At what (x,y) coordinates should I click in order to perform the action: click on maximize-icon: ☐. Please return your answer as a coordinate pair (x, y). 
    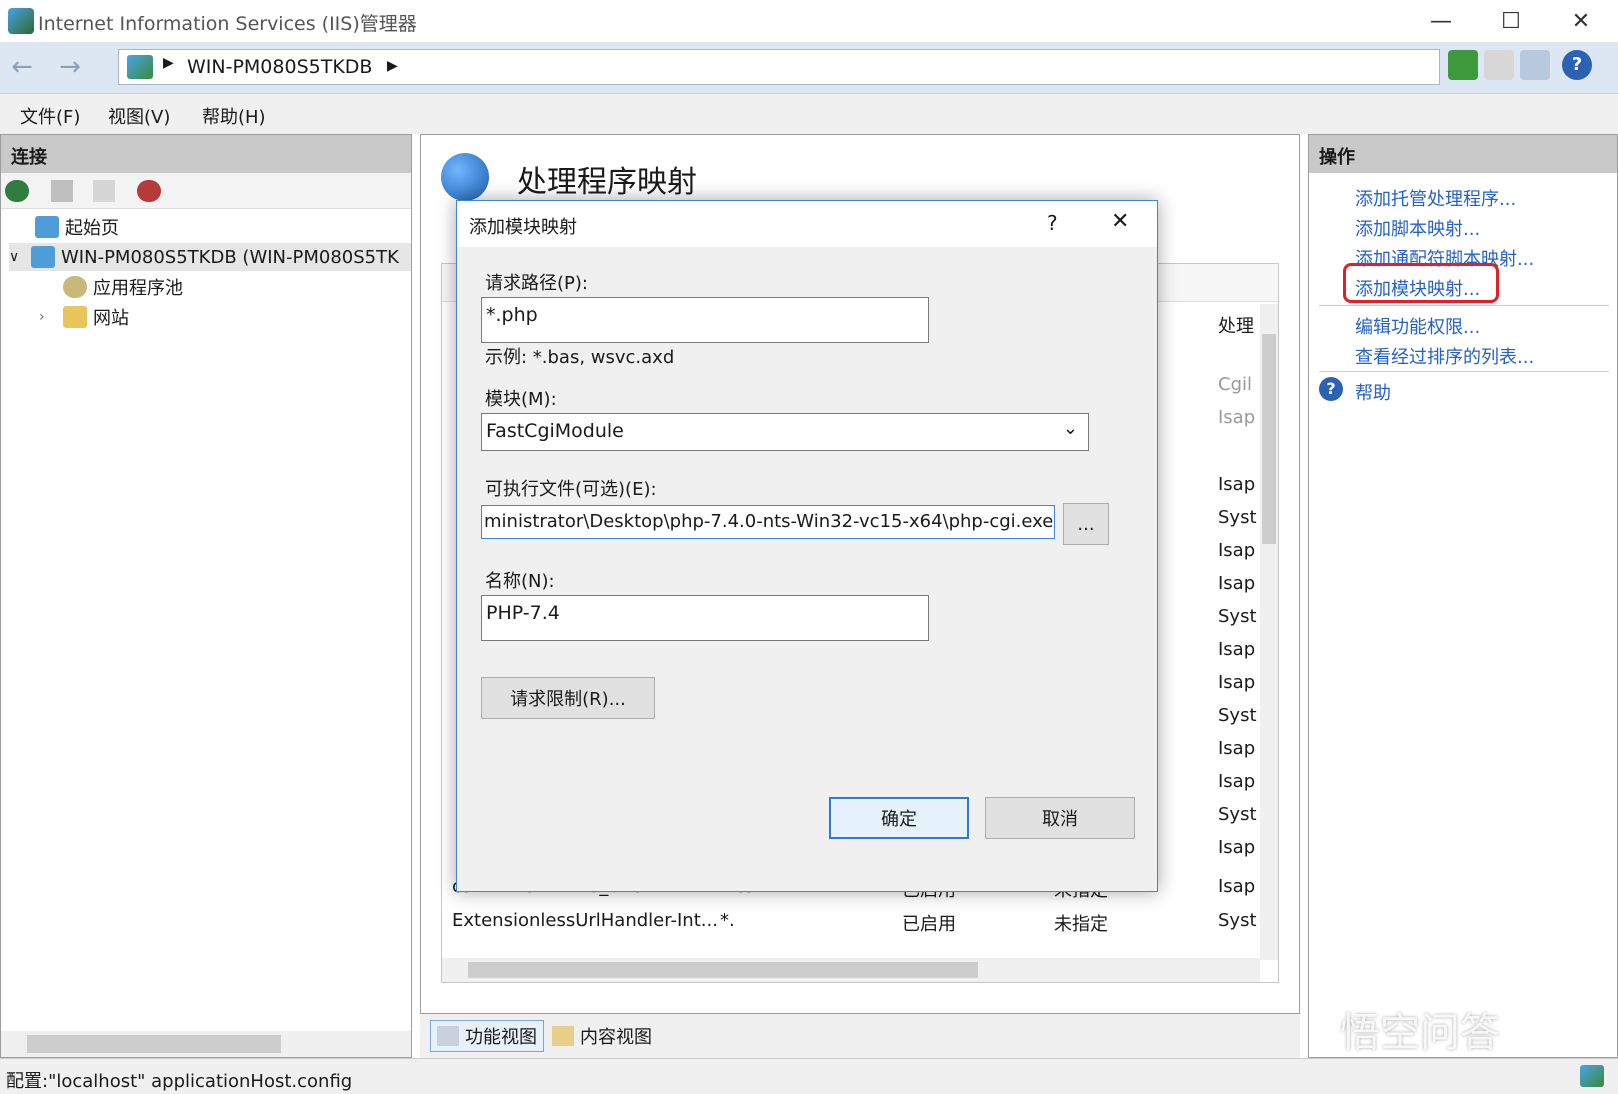
    Looking at the image, I should click on (1511, 21).